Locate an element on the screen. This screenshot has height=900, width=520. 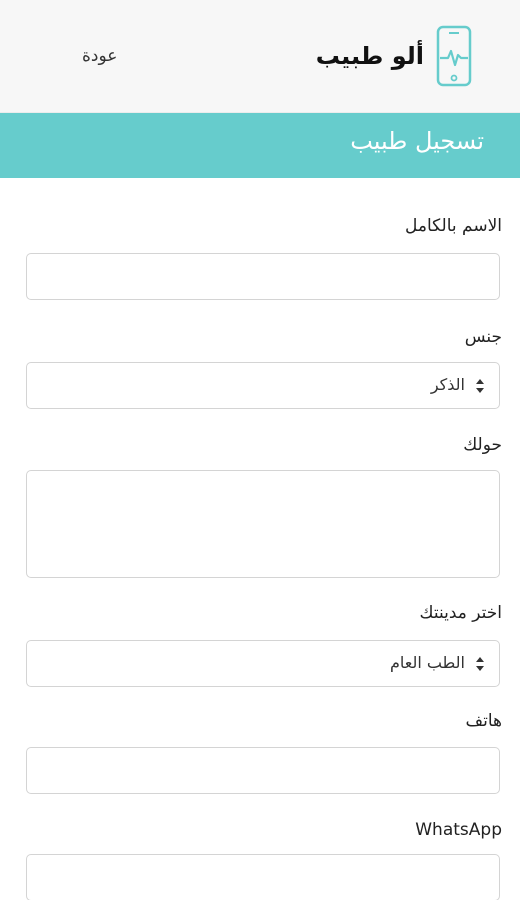
gender-label: جنس is located at coordinates (483, 337).